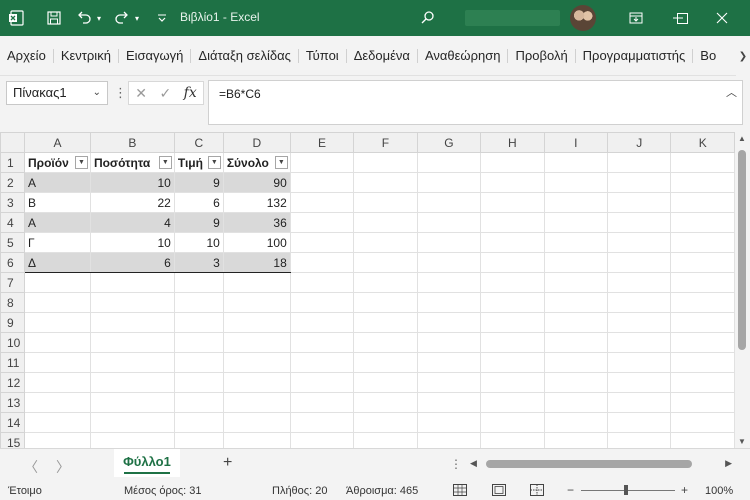 This screenshot has width=750, height=500. Describe the element at coordinates (12, 222) in the screenshot. I see `row-header: 4` at that location.